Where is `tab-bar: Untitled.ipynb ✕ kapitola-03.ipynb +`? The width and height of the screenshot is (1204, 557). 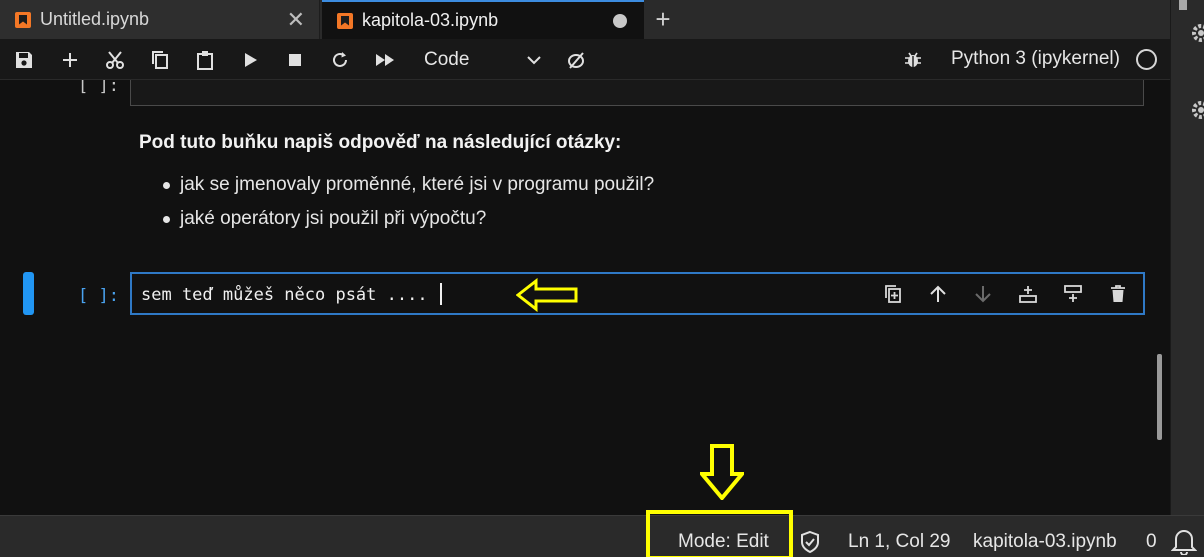 tab-bar: Untitled.ipynb ✕ kapitola-03.ipynb + is located at coordinates (585, 19).